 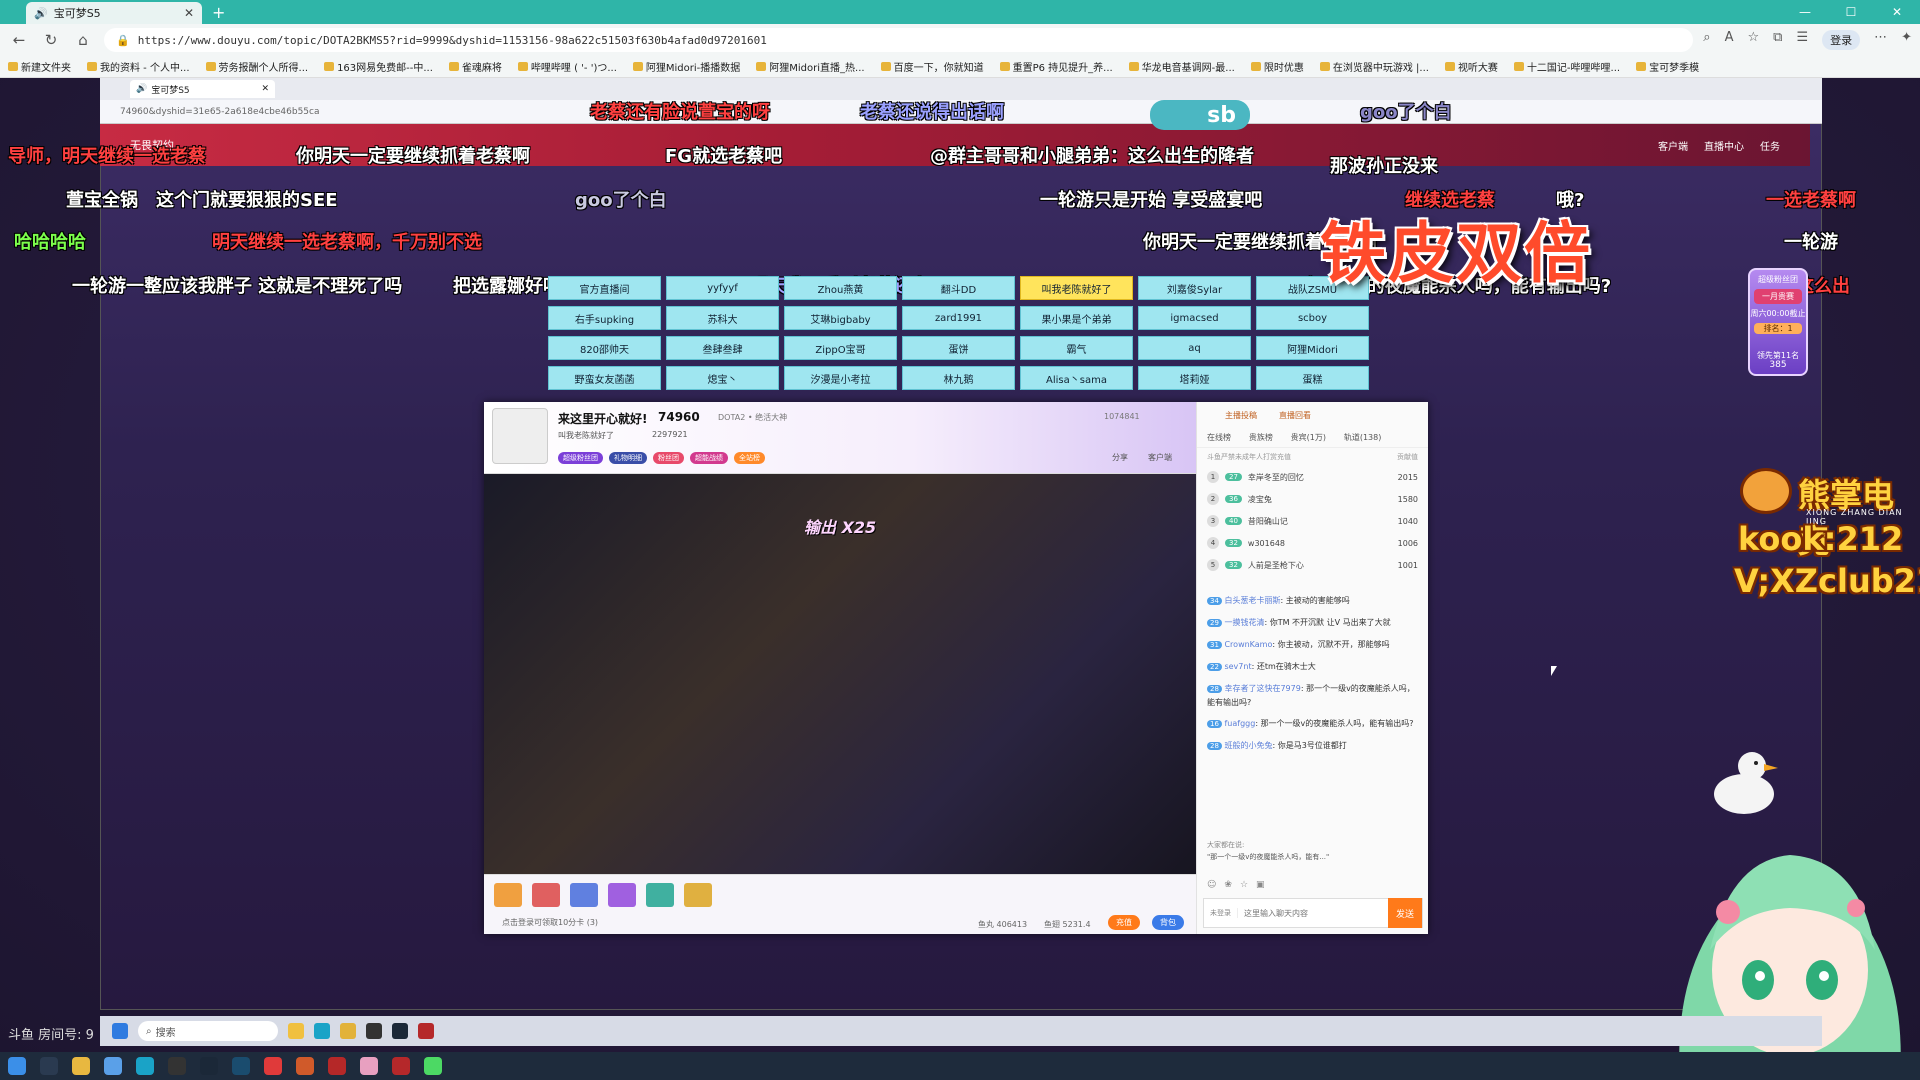 I want to click on bookmark-item: 雀魂麻将, so click(x=475, y=66).